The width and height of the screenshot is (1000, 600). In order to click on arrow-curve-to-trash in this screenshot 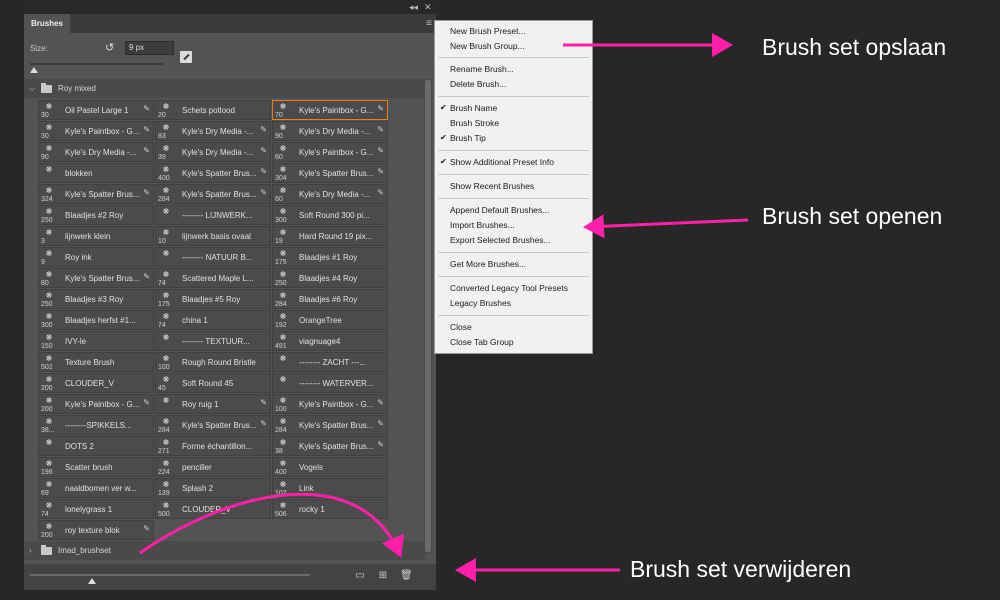, I will do `click(272, 525)`.